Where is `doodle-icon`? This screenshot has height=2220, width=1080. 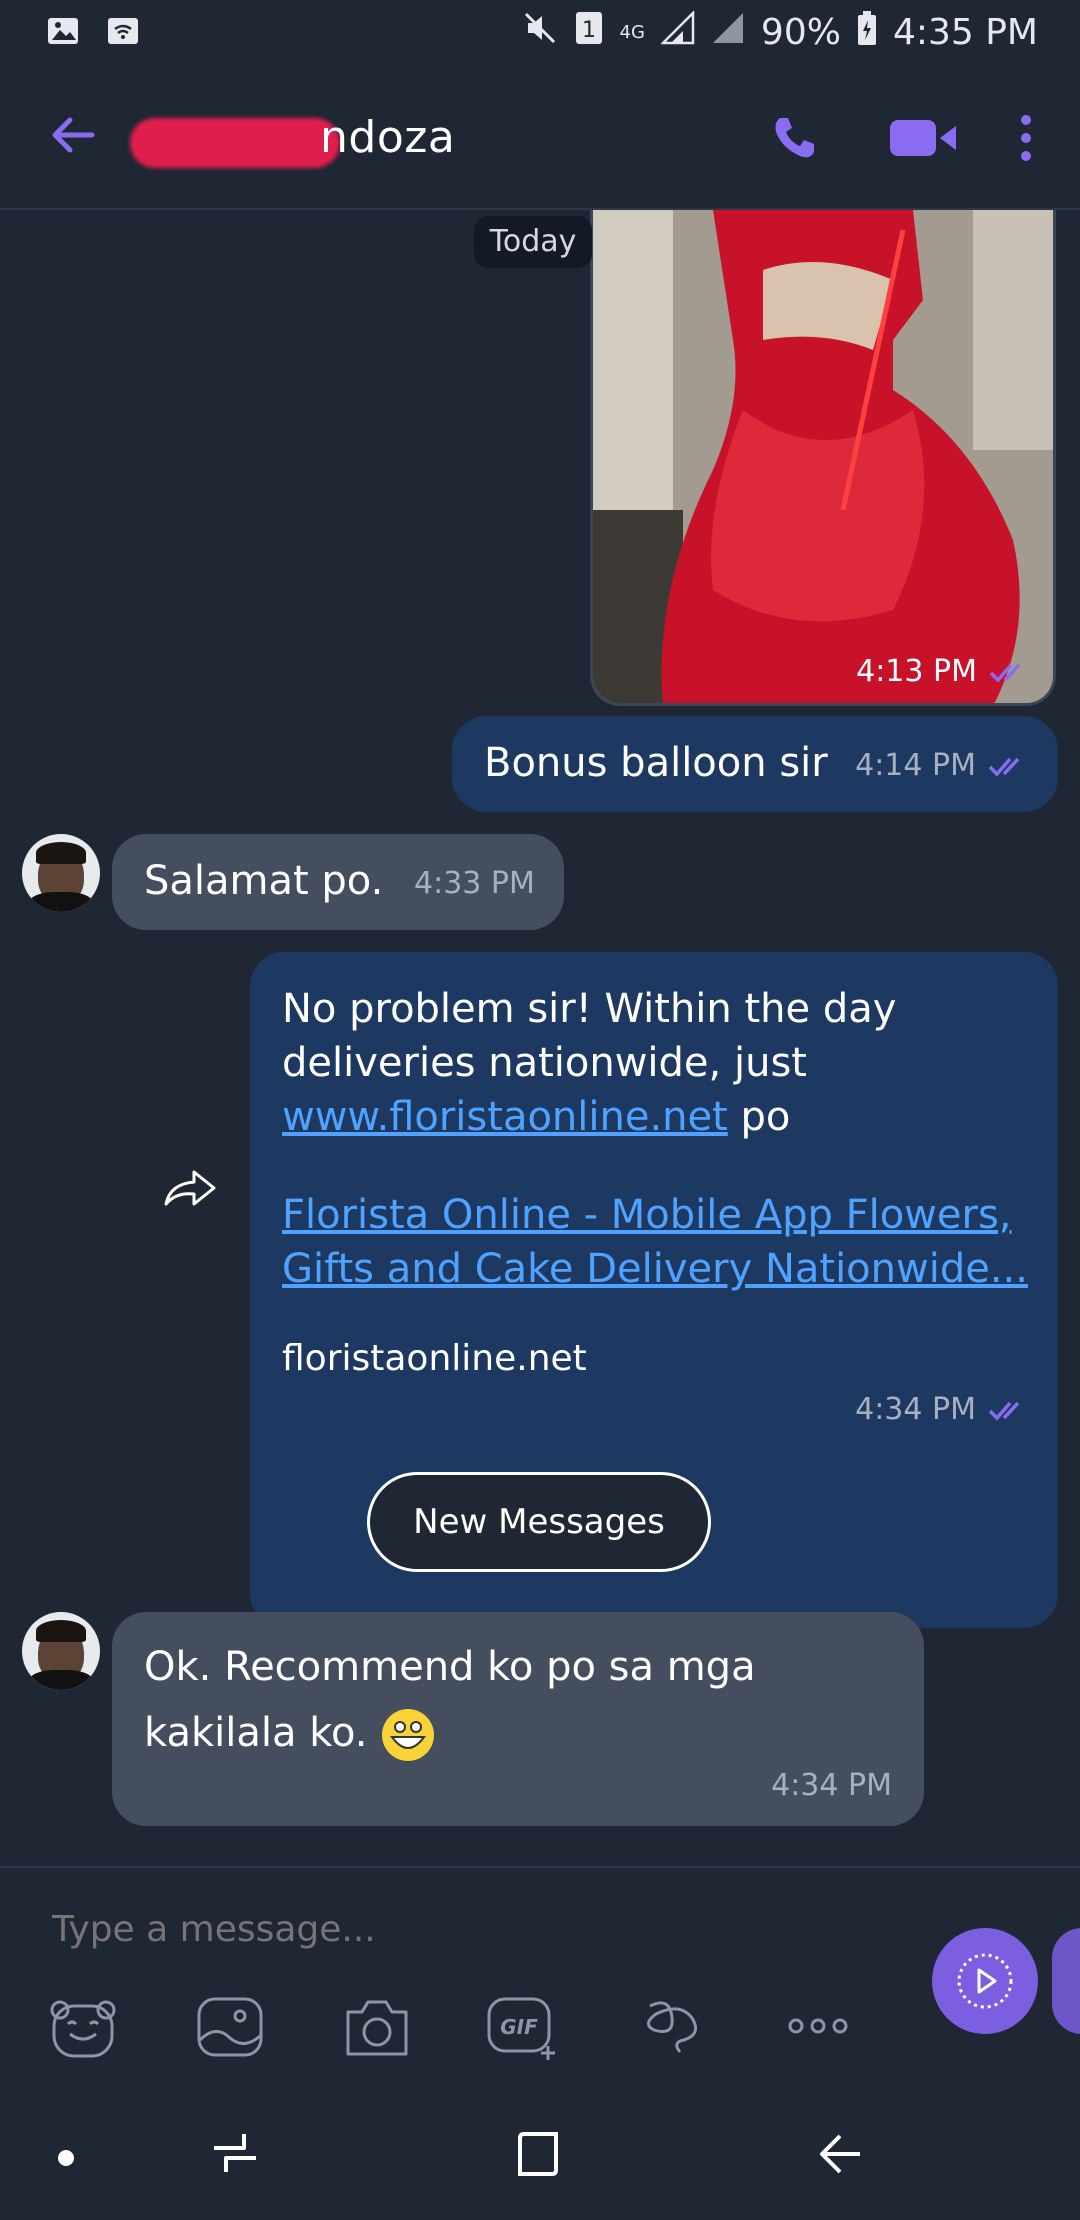
doodle-icon is located at coordinates (672, 2027).